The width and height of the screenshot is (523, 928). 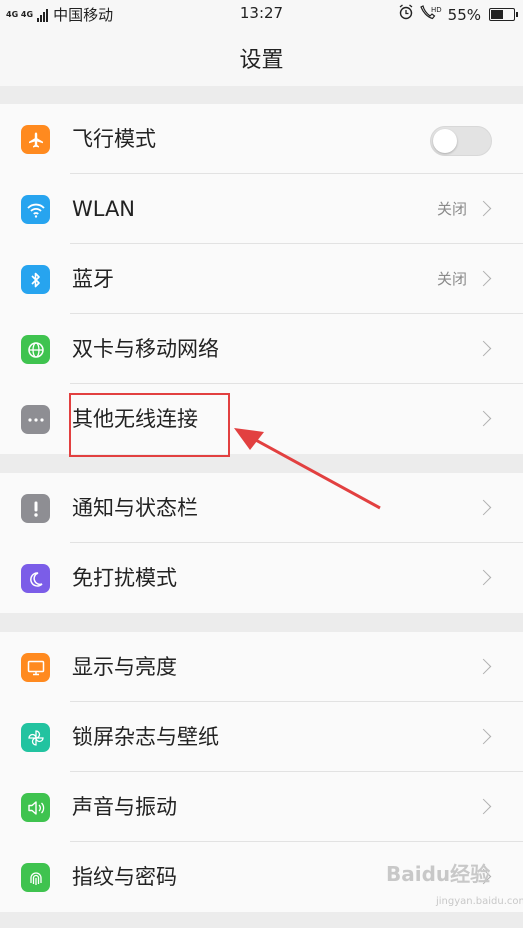 What do you see at coordinates (35, 349) in the screenshot?
I see `globe-icon` at bounding box center [35, 349].